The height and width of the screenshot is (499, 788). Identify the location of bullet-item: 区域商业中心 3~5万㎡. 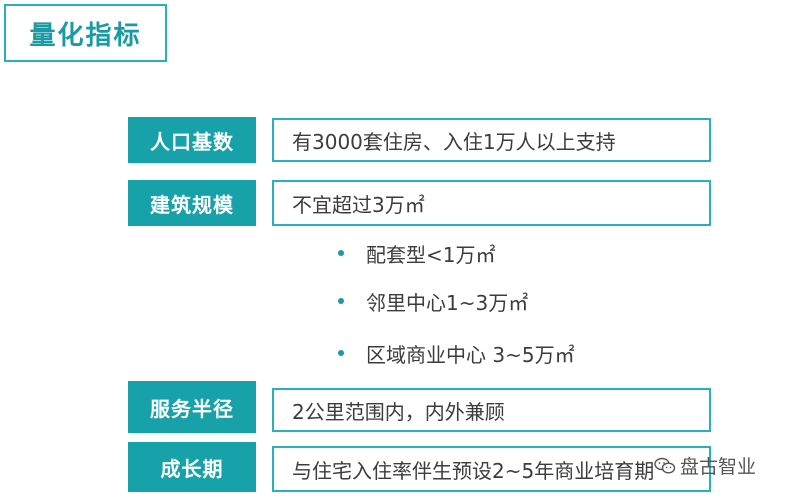
(456, 353).